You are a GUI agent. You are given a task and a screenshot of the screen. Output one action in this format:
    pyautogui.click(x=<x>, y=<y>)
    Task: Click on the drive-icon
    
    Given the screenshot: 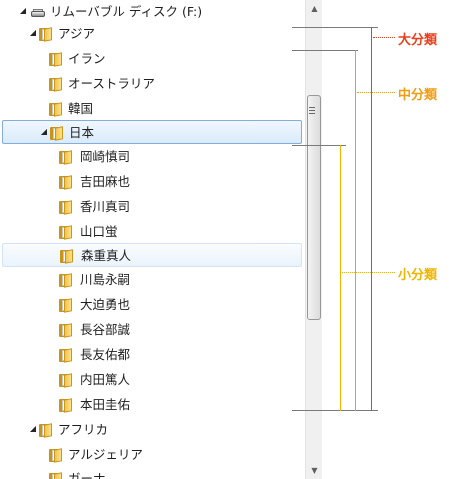 What is the action you would take?
    pyautogui.click(x=38, y=12)
    